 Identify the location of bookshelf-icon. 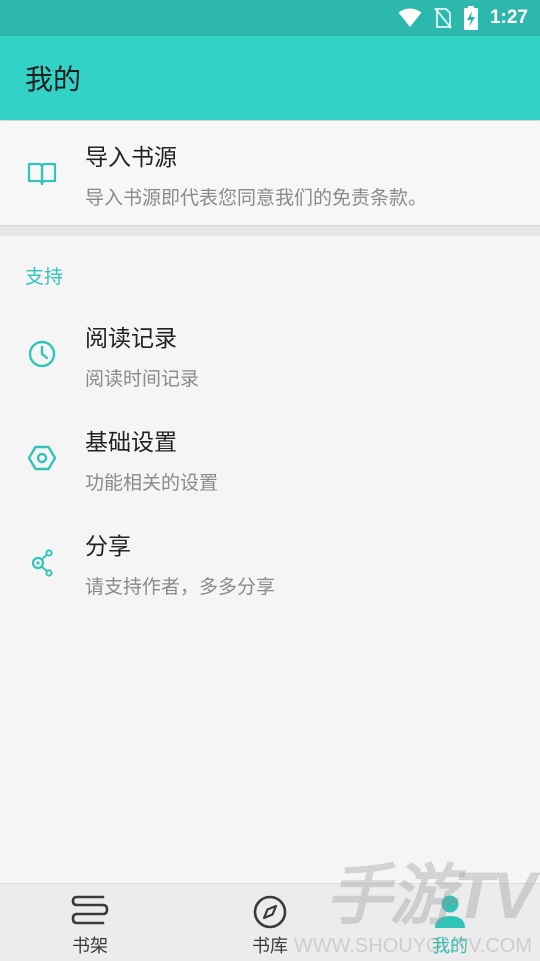
(90, 910).